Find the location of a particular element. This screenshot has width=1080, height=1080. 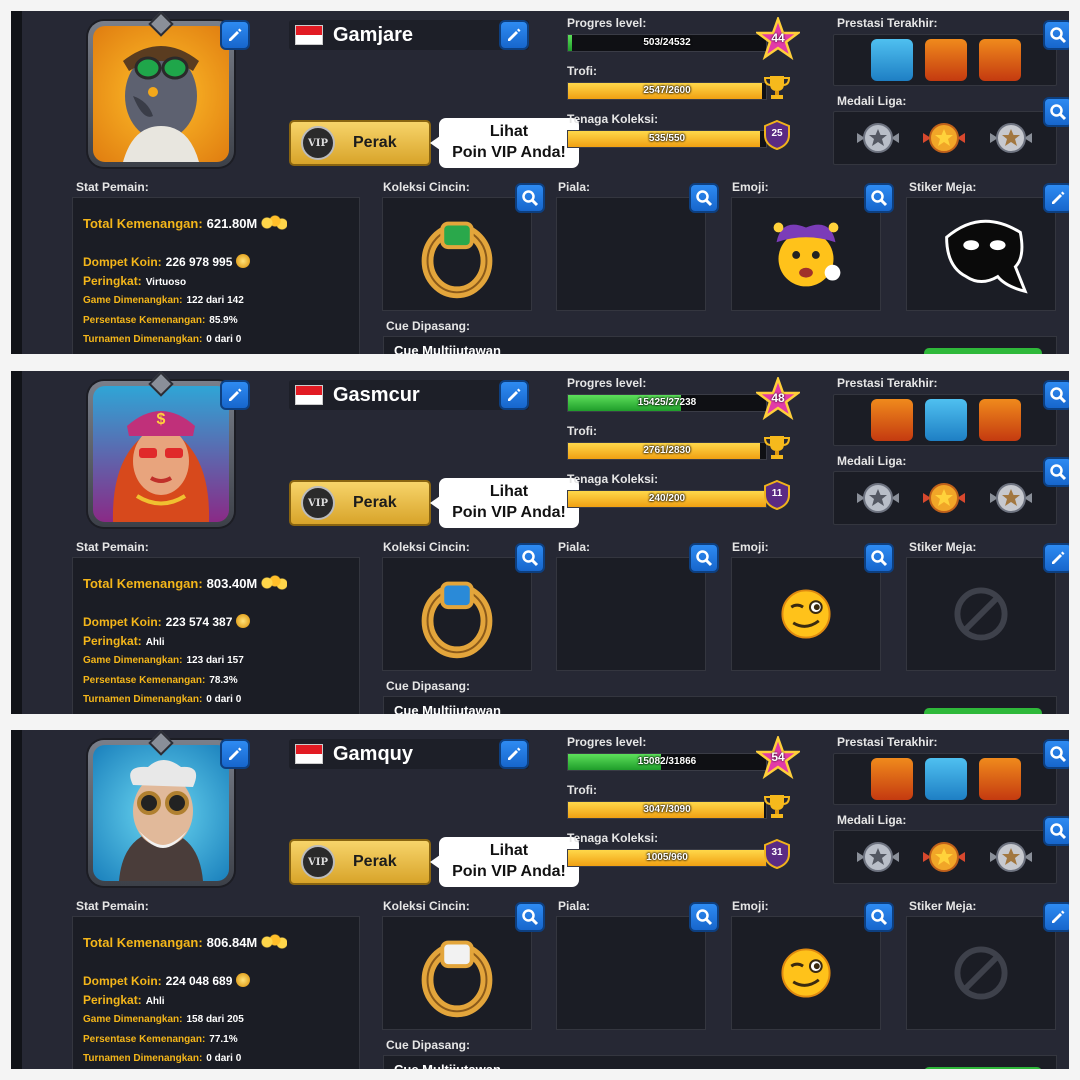

games-won-row: Game Dimenangkan: 122 dari 142 is located at coordinates (163, 300).